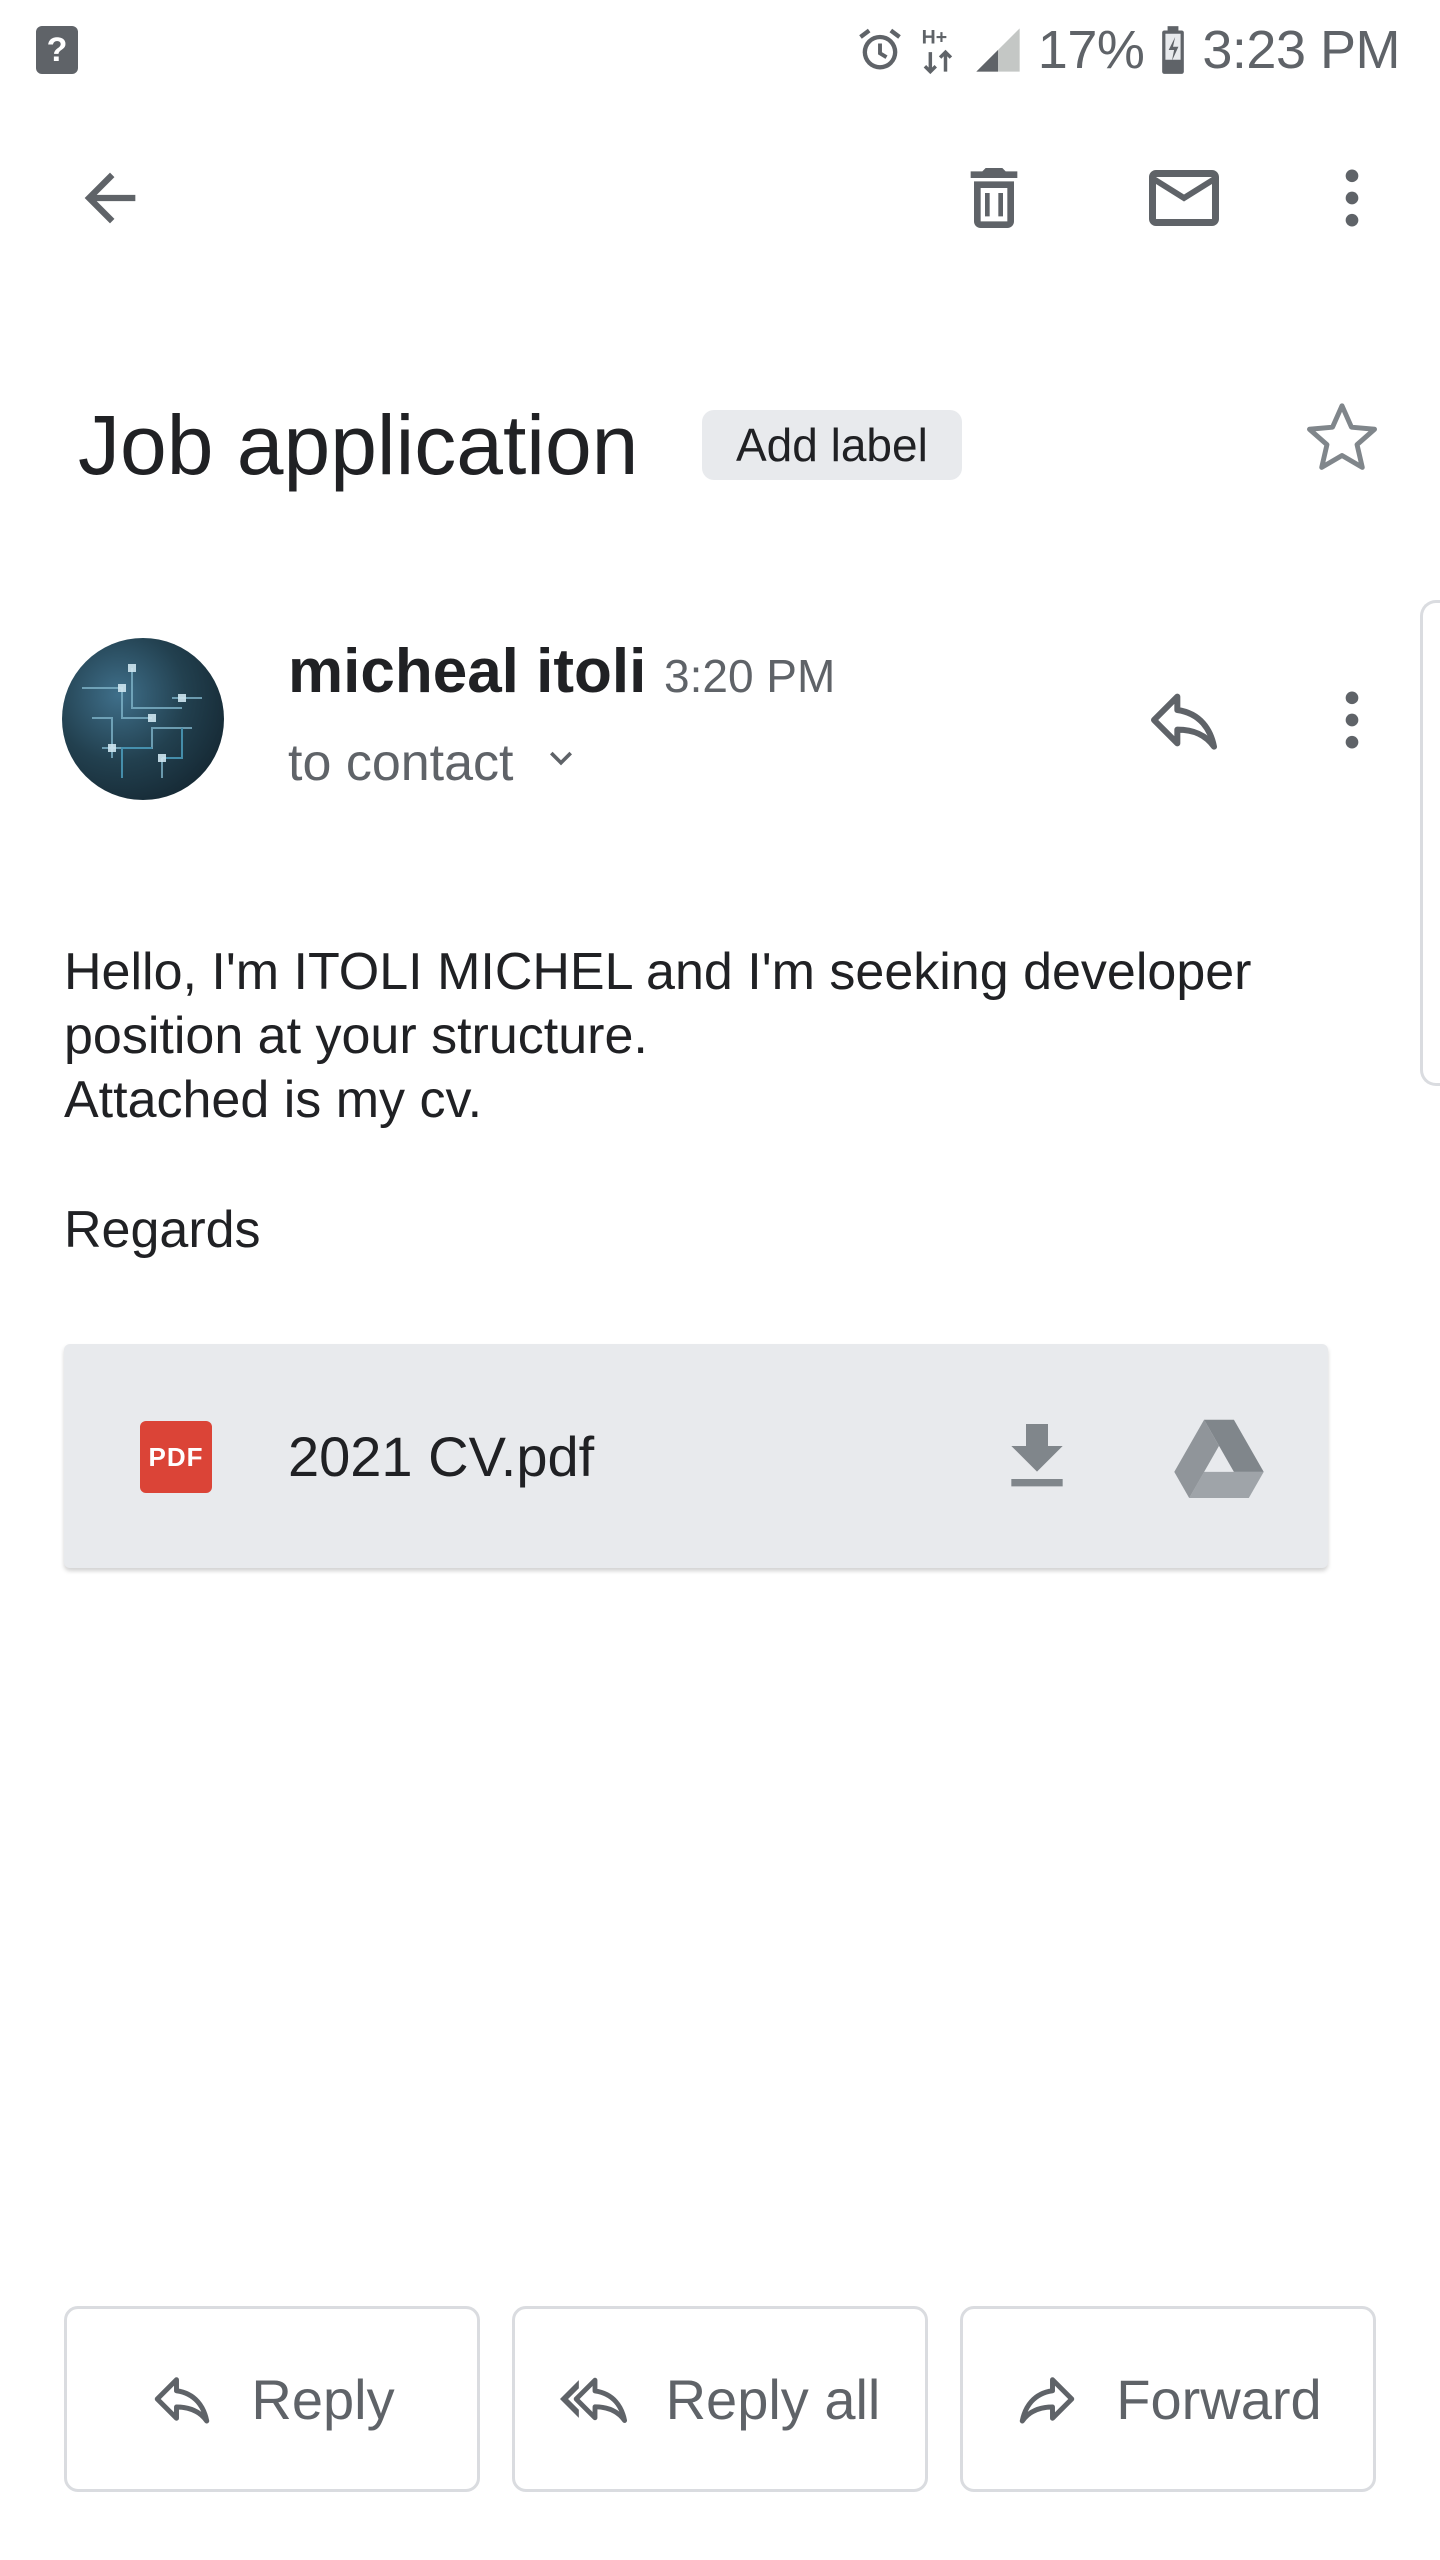 Image resolution: width=1440 pixels, height=2560 pixels. I want to click on reply-all-label: Reply all, so click(773, 2399).